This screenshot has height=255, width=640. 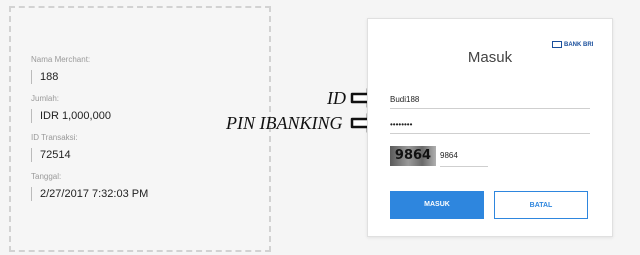 What do you see at coordinates (71, 116) in the screenshot?
I see `amount-value: IDR 1,000,000` at bounding box center [71, 116].